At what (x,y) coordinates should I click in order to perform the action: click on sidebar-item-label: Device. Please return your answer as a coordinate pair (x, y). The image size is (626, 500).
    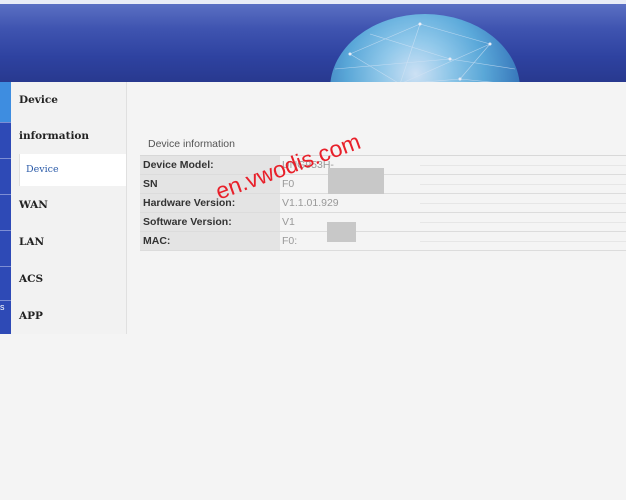
    Looking at the image, I should click on (38, 100).